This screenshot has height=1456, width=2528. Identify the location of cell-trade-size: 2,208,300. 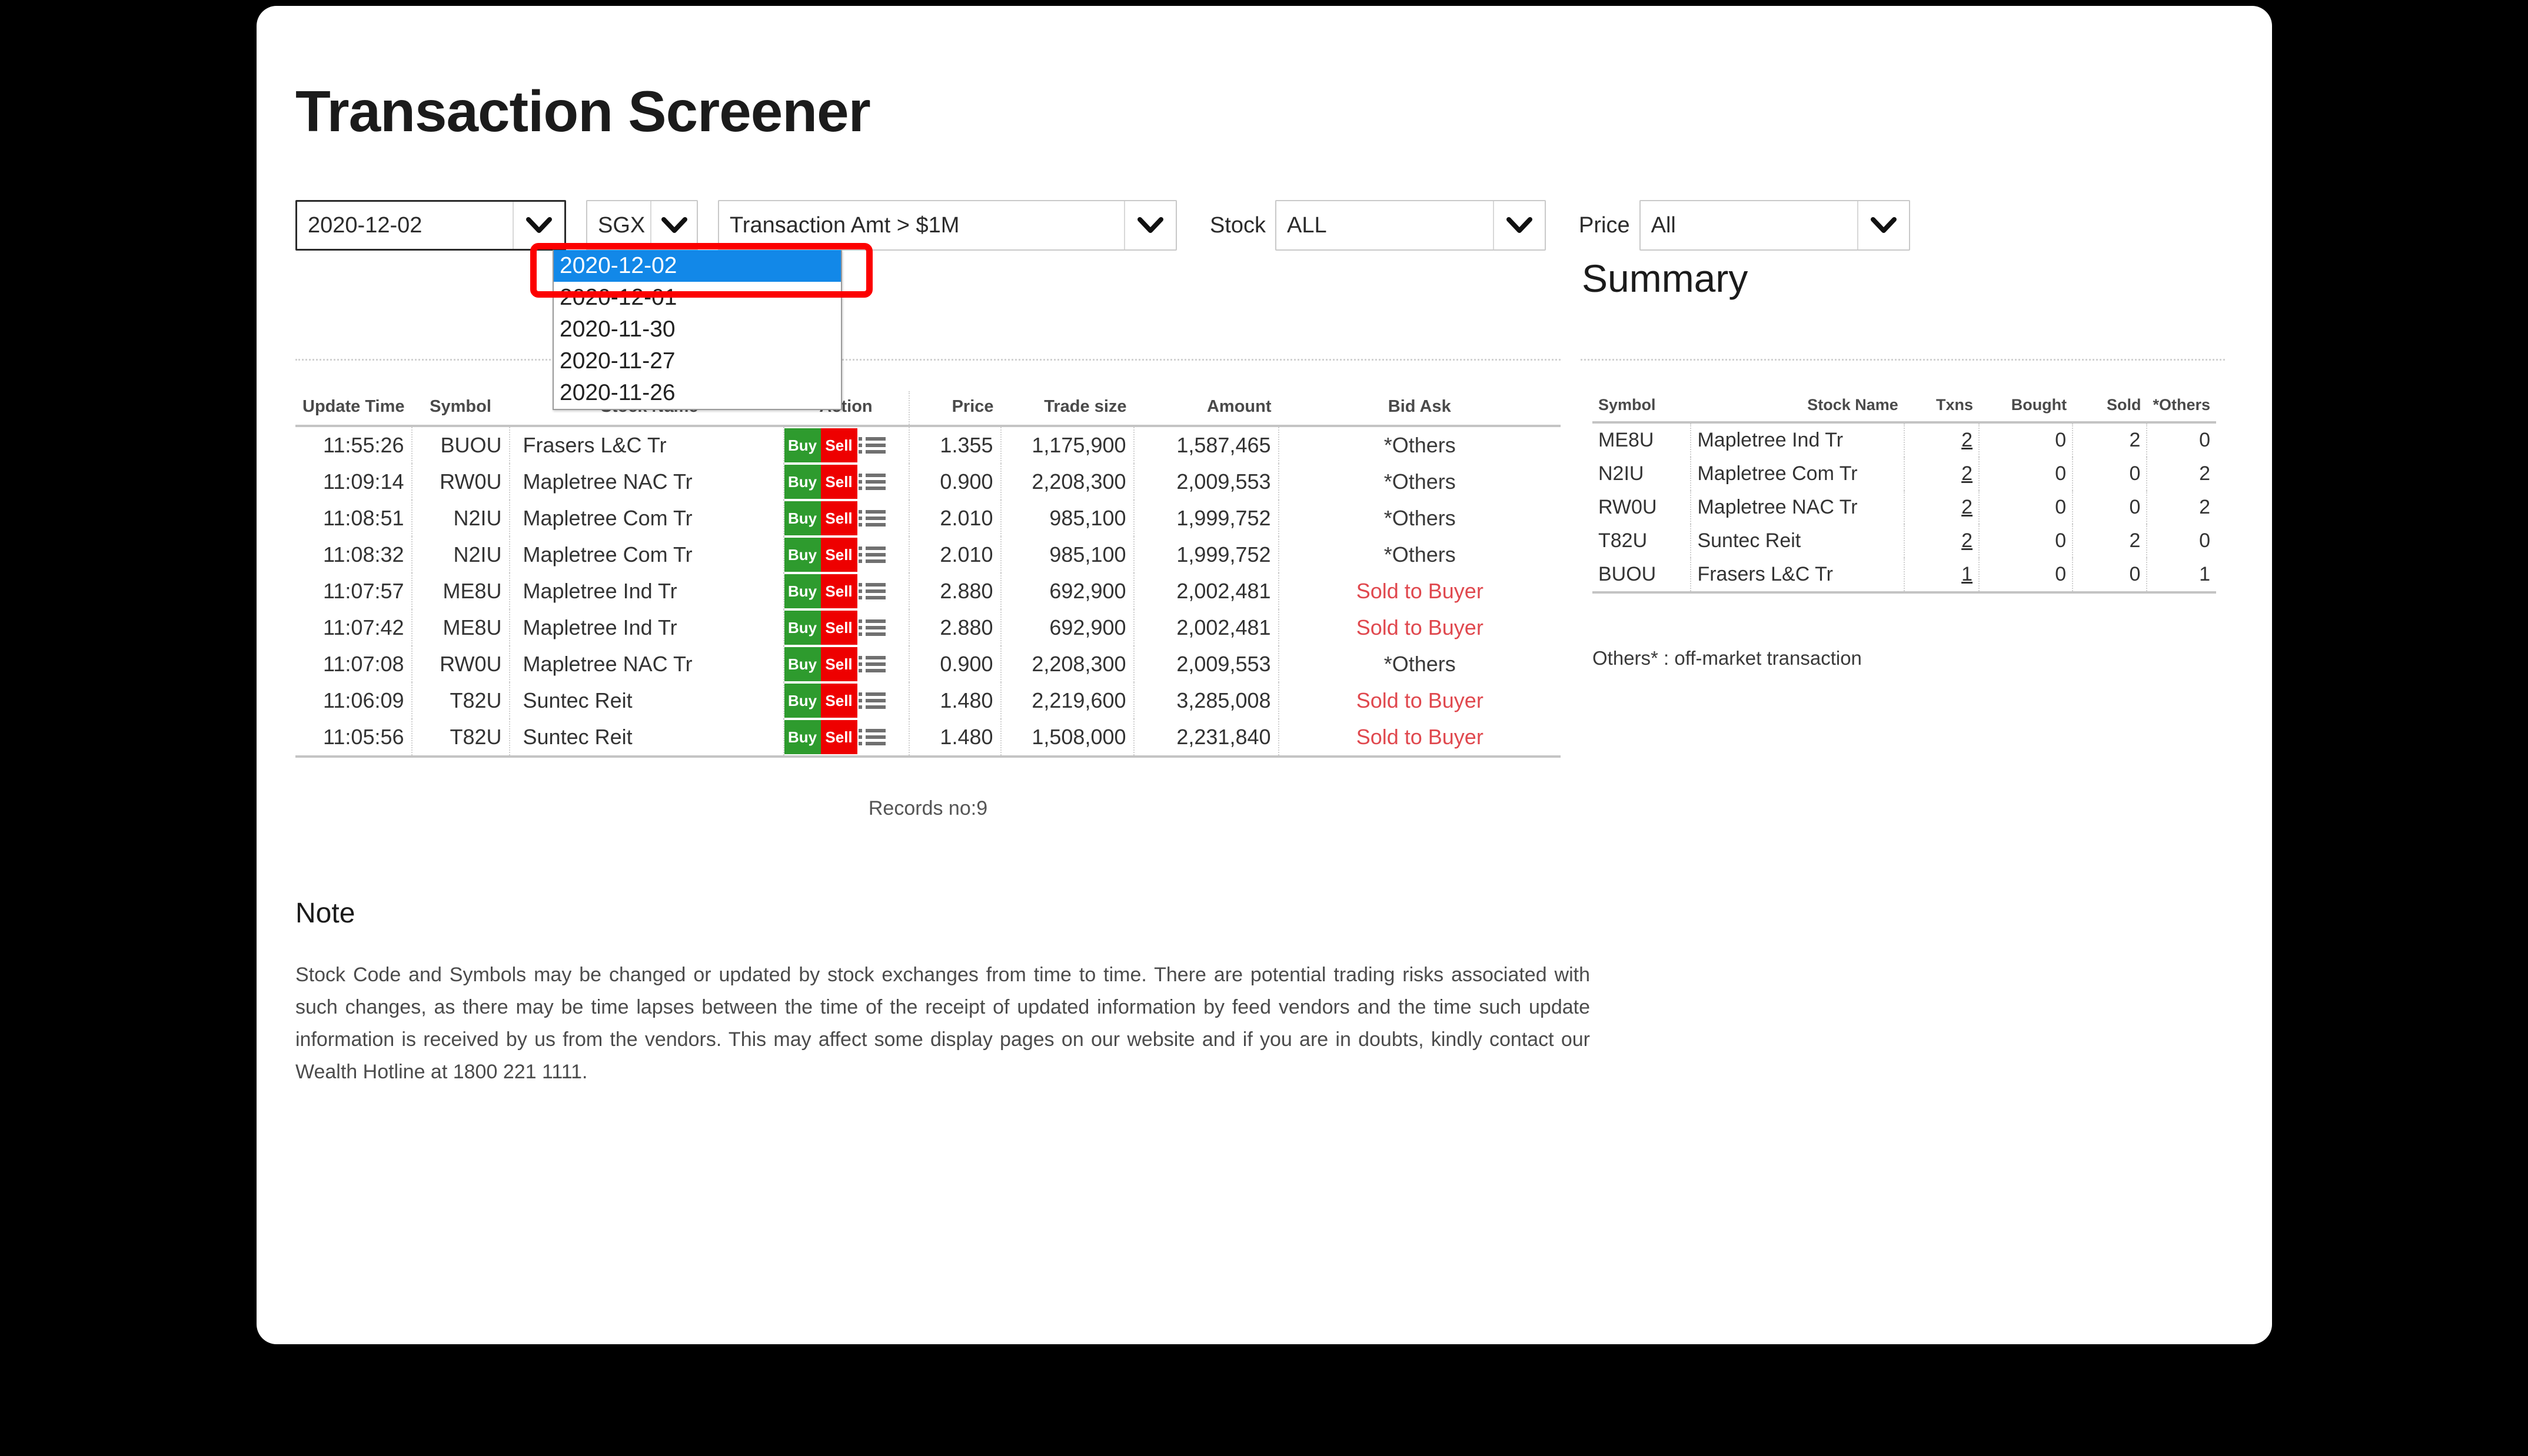
(1067, 482).